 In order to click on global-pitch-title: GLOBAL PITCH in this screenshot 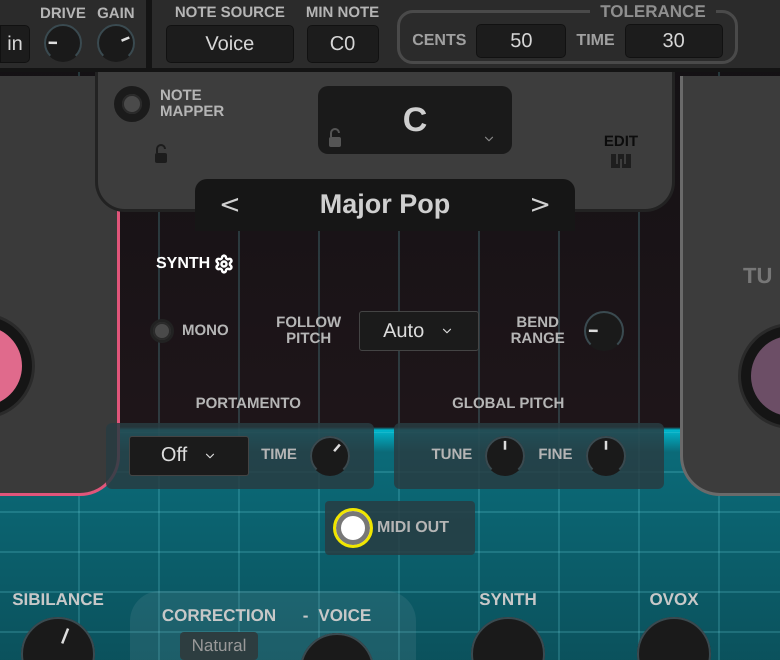, I will do `click(508, 404)`.